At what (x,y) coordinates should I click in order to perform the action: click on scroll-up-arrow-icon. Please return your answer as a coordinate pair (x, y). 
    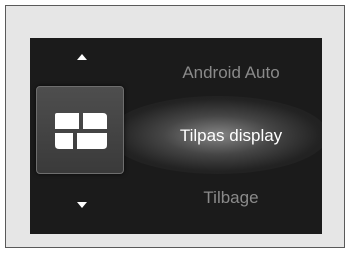
    Looking at the image, I should click on (82, 57).